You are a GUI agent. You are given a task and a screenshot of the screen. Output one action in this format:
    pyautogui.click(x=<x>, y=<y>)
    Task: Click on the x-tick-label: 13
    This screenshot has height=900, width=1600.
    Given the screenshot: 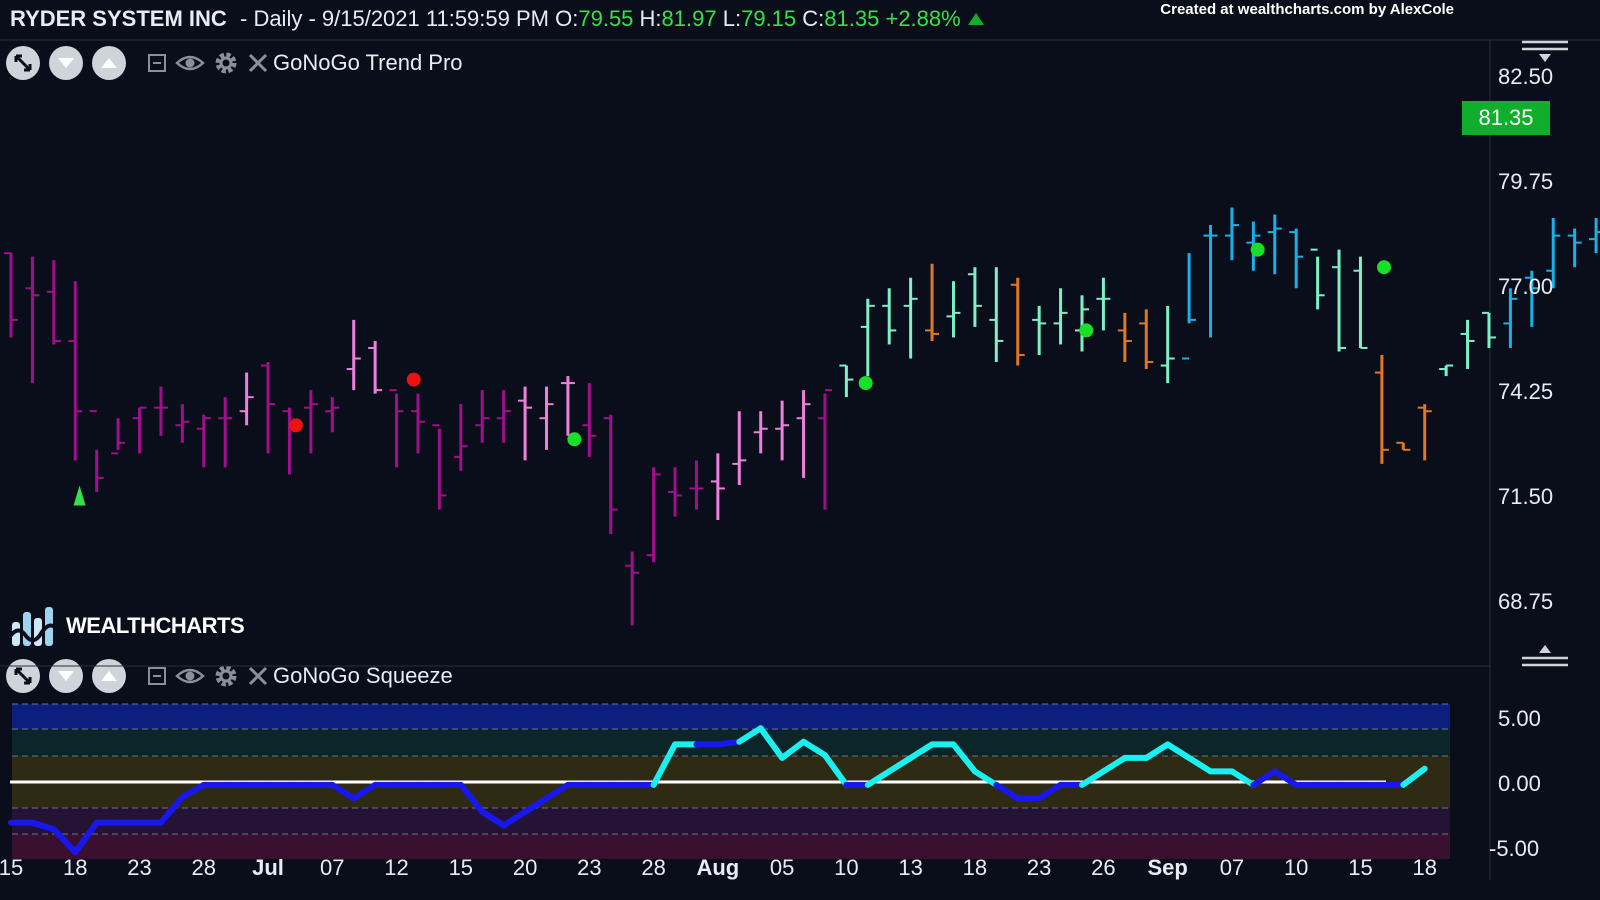 What is the action you would take?
    pyautogui.click(x=910, y=867)
    